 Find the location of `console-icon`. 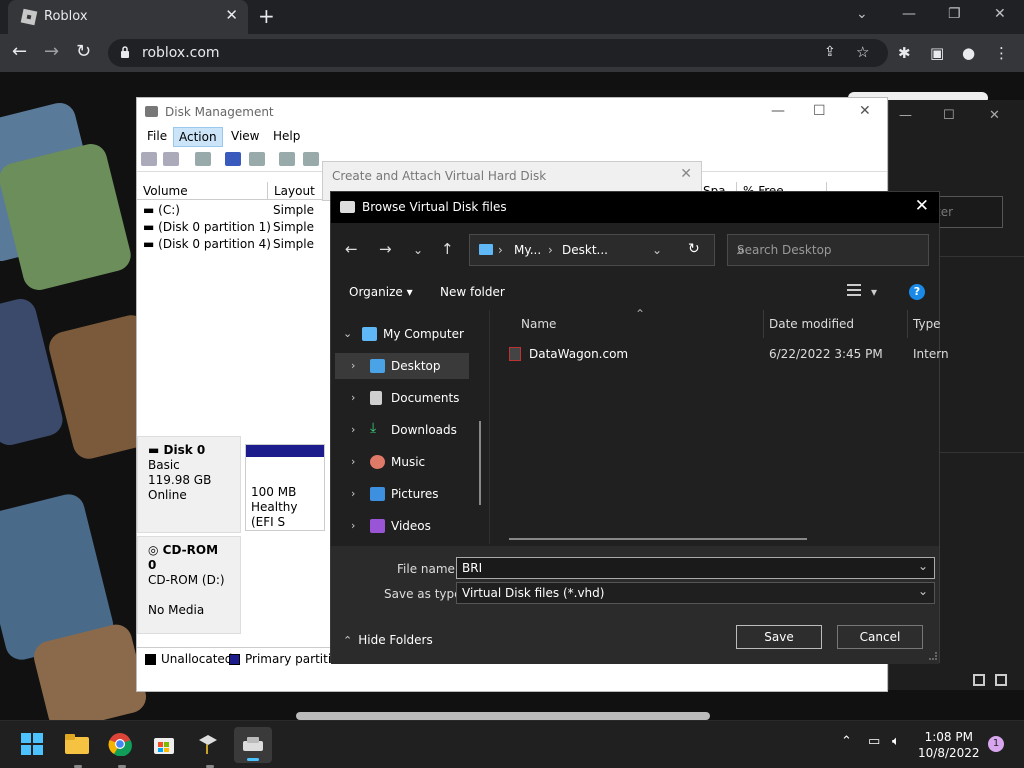

console-icon is located at coordinates (257, 159).